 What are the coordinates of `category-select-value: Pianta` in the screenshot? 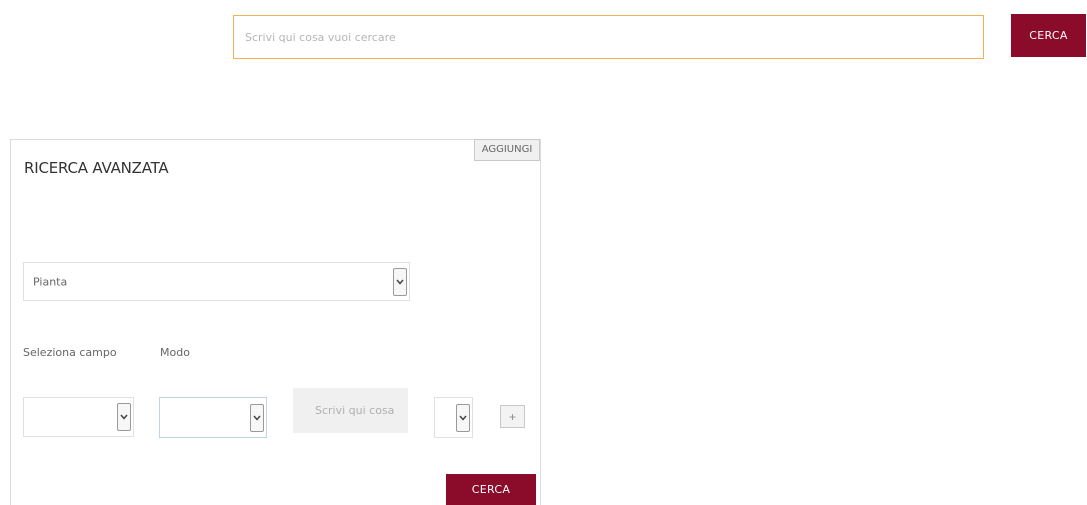 It's located at (50, 281).